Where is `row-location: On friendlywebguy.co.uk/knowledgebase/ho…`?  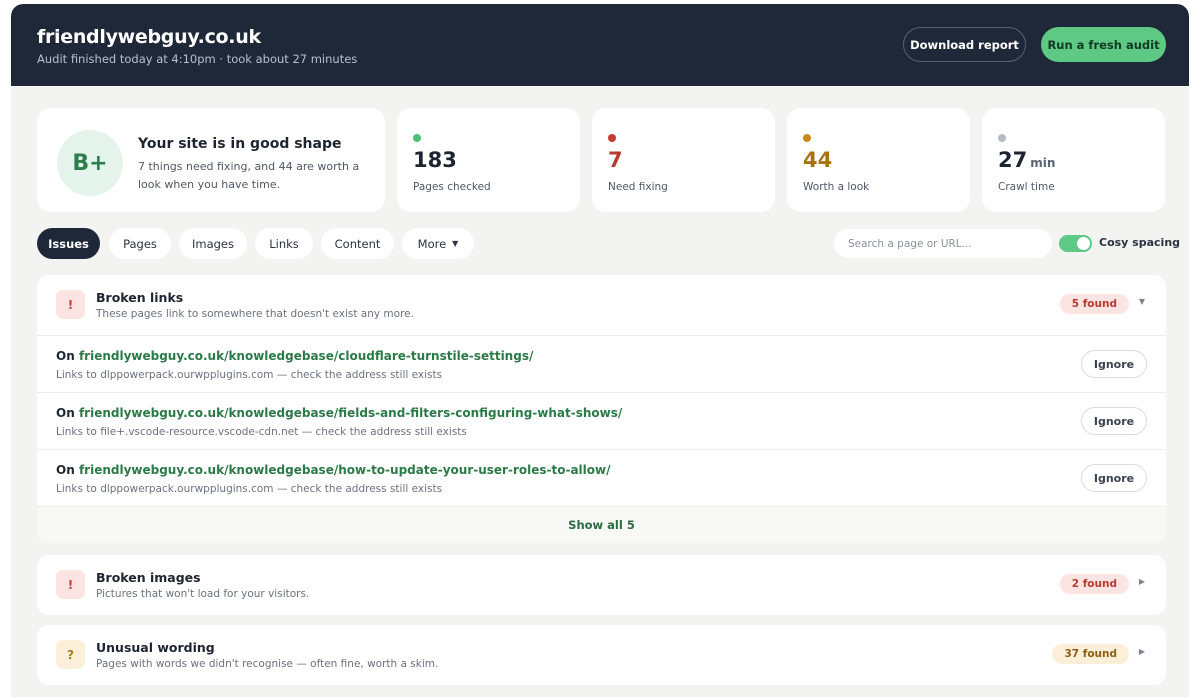 row-location: On friendlywebguy.co.uk/knowledgebase/ho… is located at coordinates (333, 470).